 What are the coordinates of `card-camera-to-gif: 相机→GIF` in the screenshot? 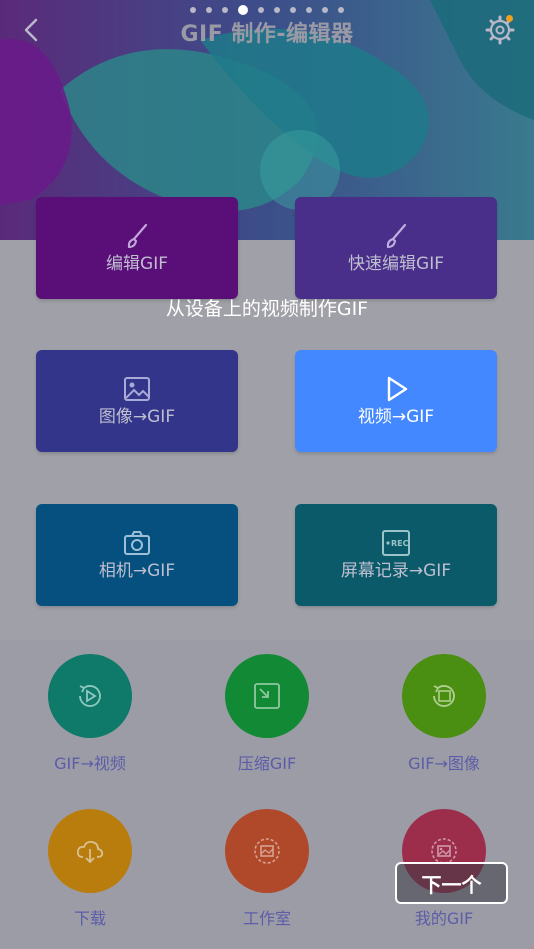 It's located at (137, 555).